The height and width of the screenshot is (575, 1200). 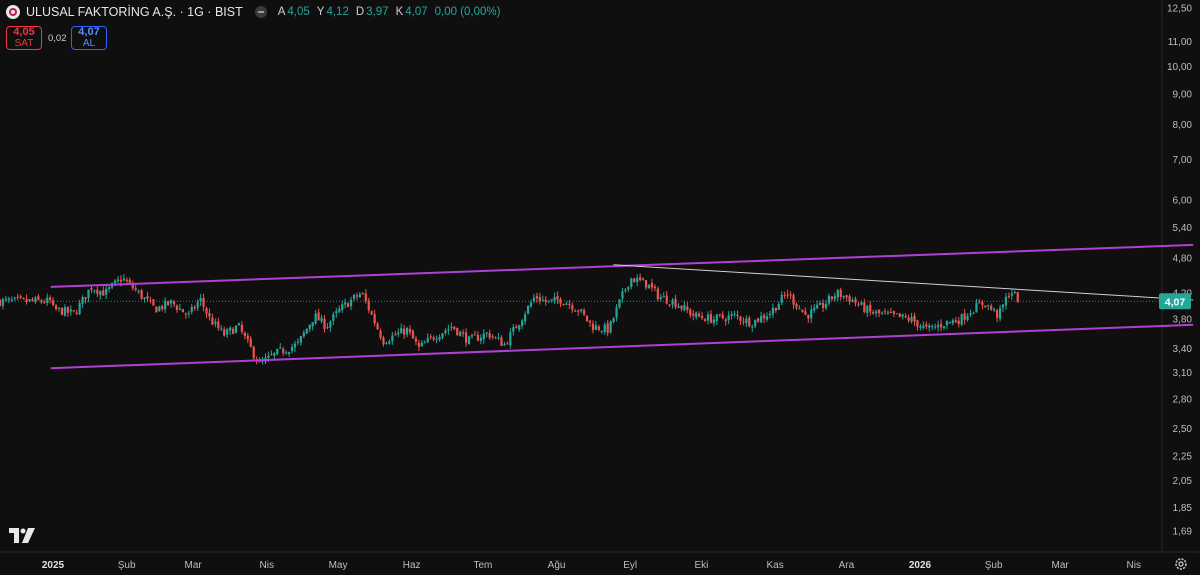 What do you see at coordinates (557, 565) in the screenshot?
I see `x-tick-label: Ağu` at bounding box center [557, 565].